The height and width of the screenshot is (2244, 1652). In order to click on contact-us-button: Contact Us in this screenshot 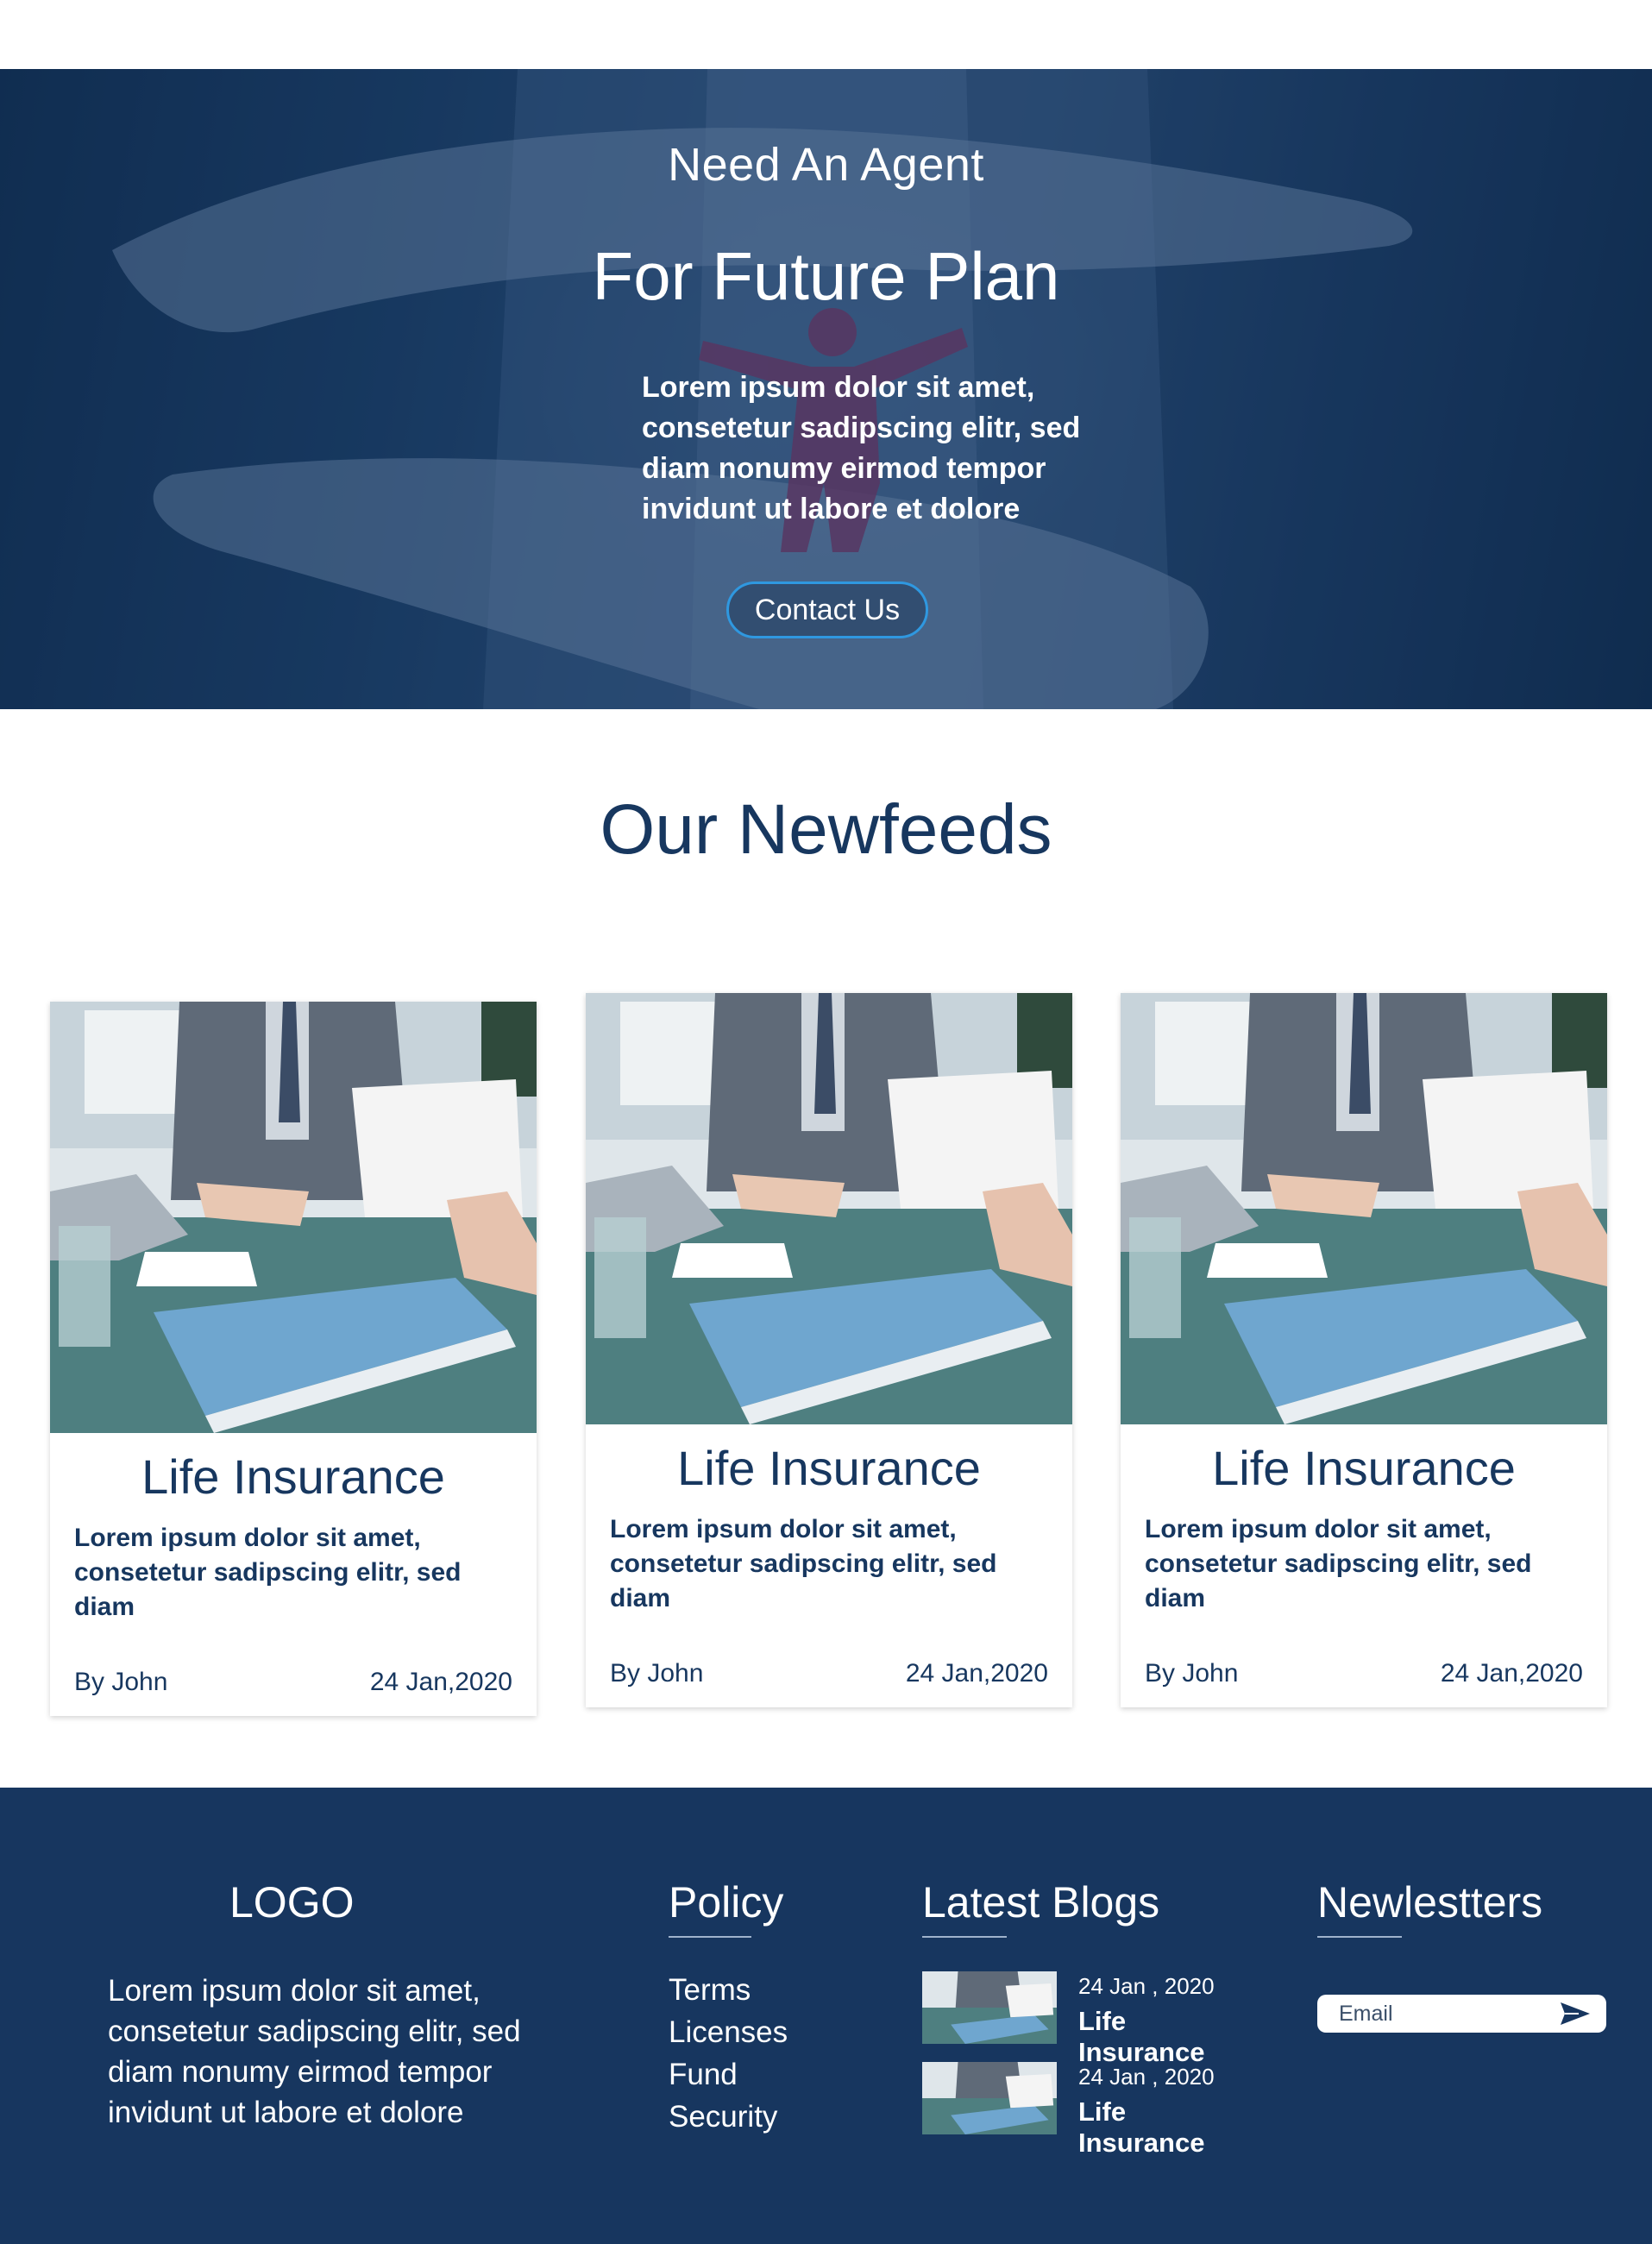, I will do `click(827, 610)`.